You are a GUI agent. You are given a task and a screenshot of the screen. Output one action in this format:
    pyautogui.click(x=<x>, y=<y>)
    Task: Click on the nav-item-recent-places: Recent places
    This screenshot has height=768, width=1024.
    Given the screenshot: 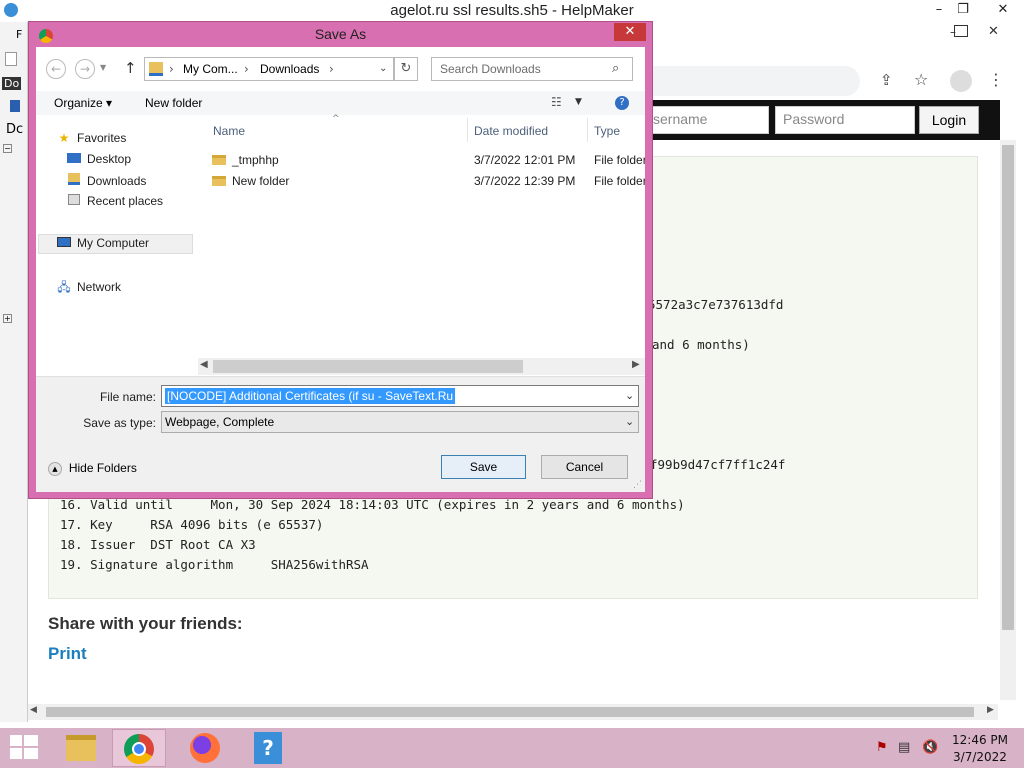 What is the action you would take?
    pyautogui.click(x=114, y=203)
    